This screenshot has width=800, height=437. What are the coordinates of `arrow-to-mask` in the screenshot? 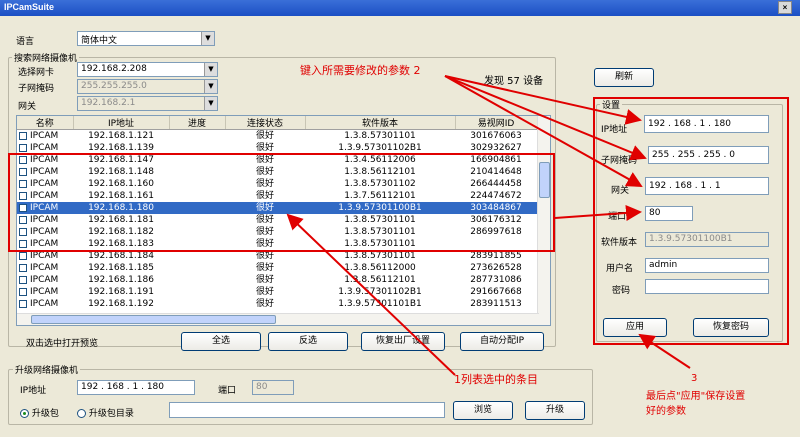 It's located at (545, 118).